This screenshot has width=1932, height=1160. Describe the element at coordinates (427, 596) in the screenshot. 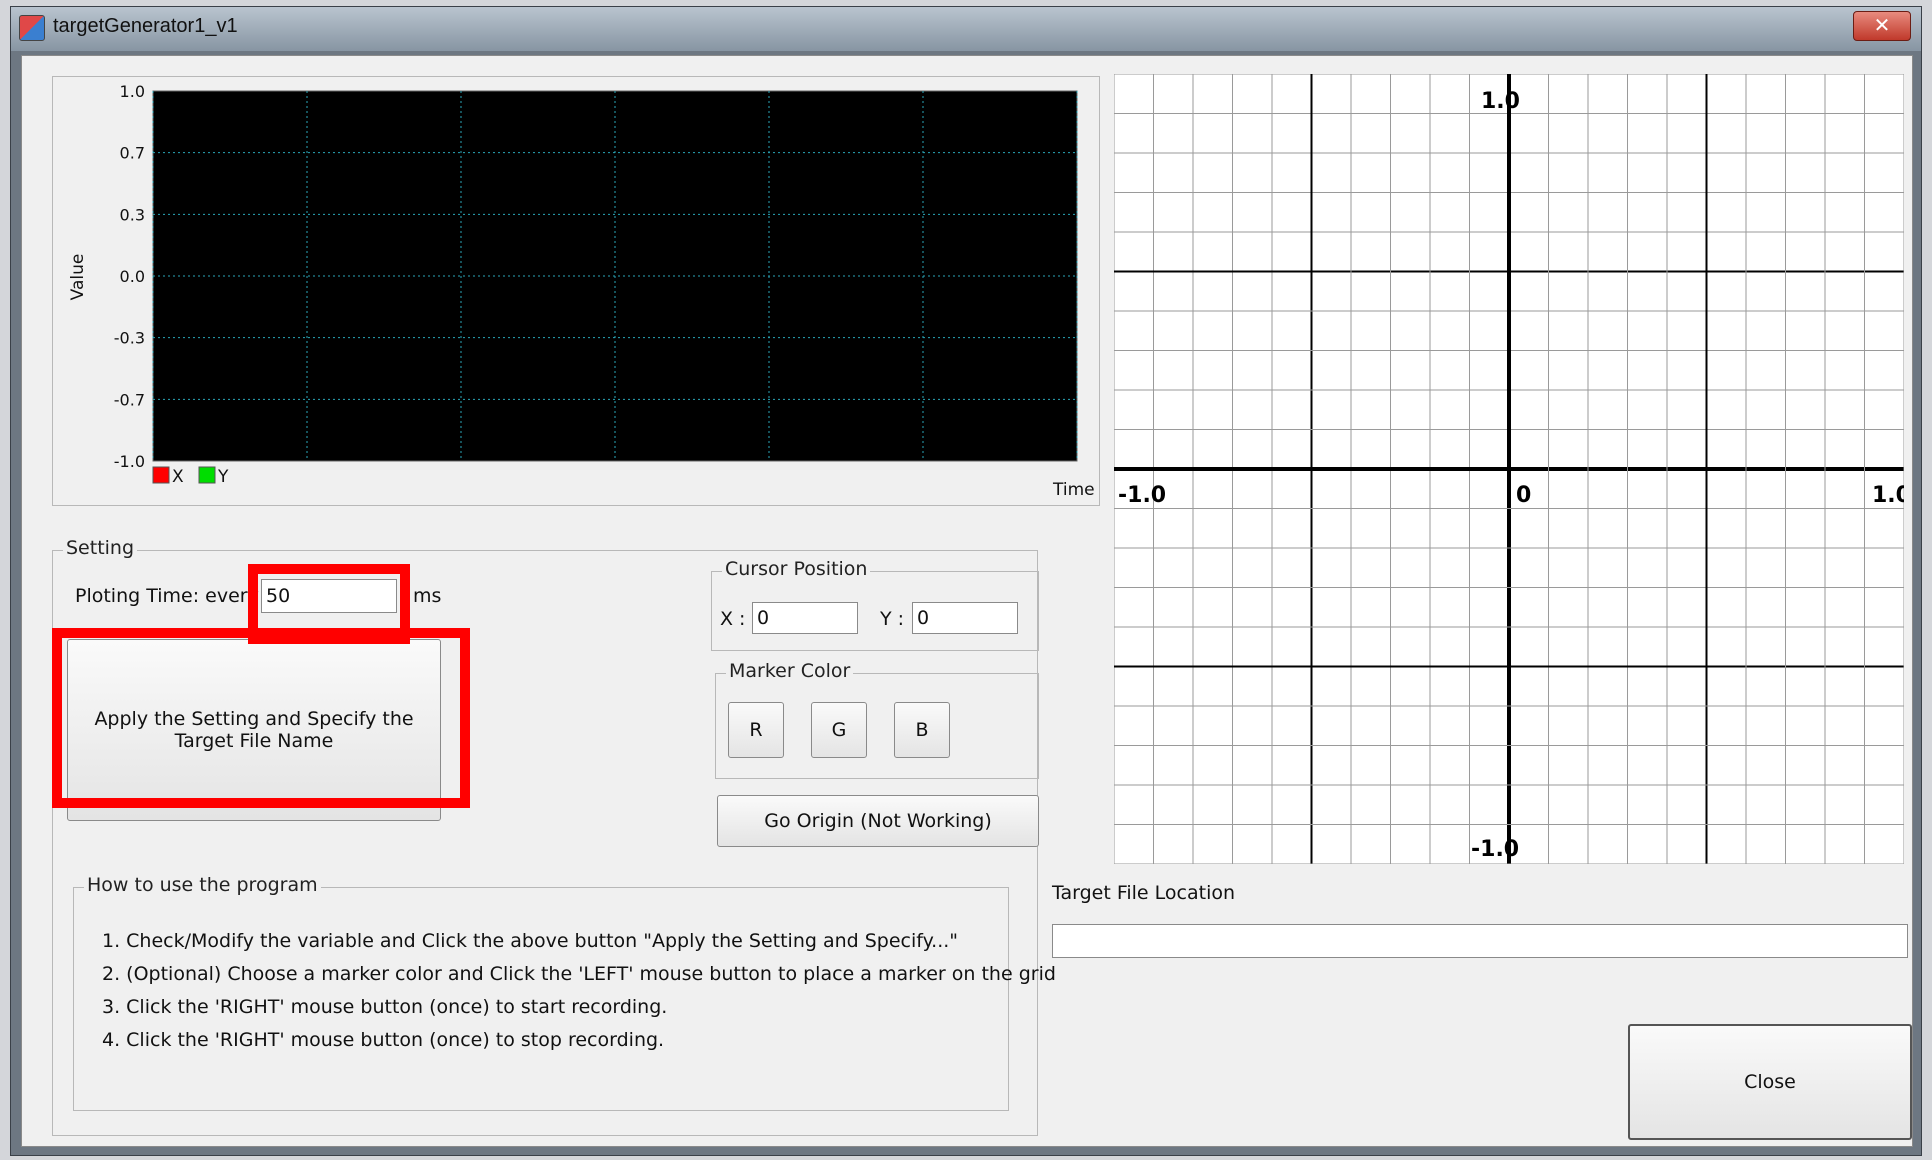

I see `ms-label: ms` at that location.